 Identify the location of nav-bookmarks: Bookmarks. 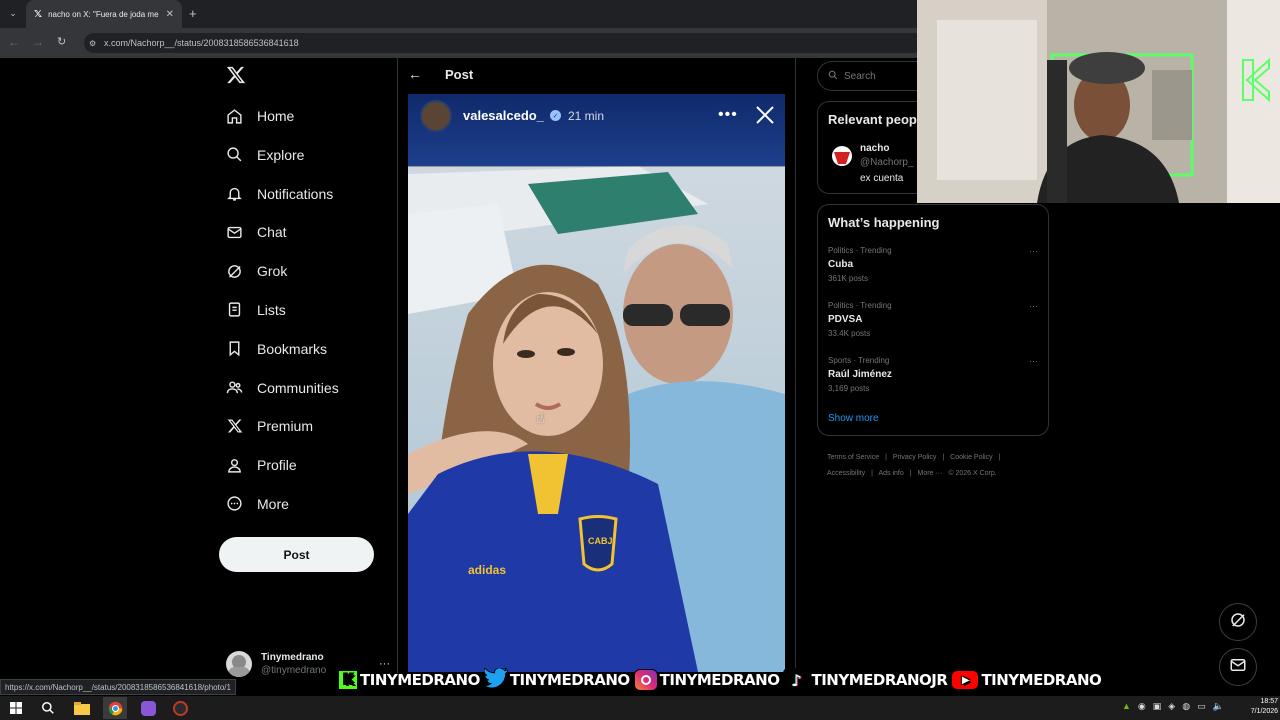
(282, 349).